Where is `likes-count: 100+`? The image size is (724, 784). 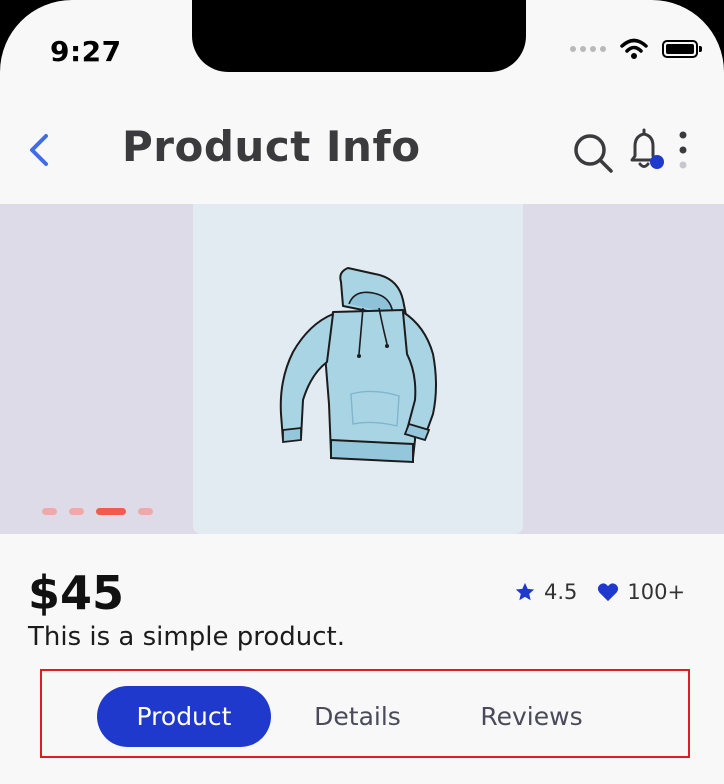
likes-count: 100+ is located at coordinates (656, 592).